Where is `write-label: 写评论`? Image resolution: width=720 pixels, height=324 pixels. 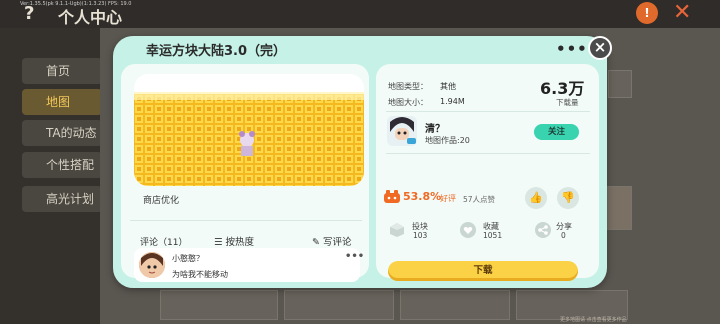 write-label: 写评论 is located at coordinates (337, 242).